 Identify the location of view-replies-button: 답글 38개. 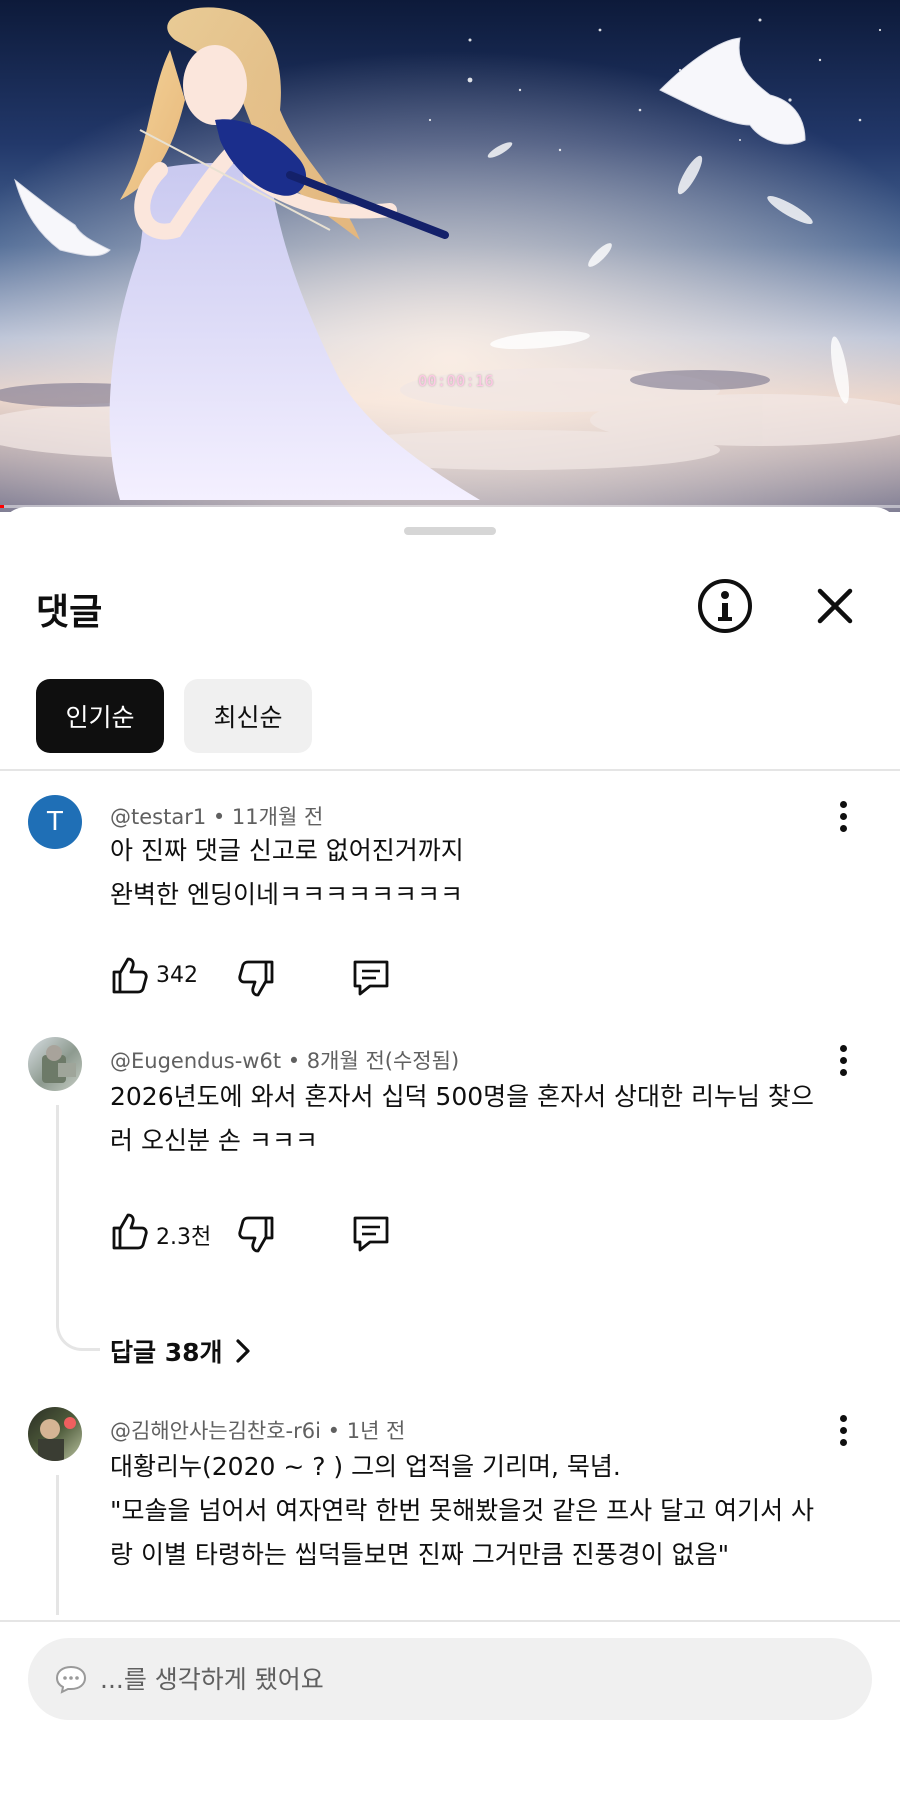
(181, 1351).